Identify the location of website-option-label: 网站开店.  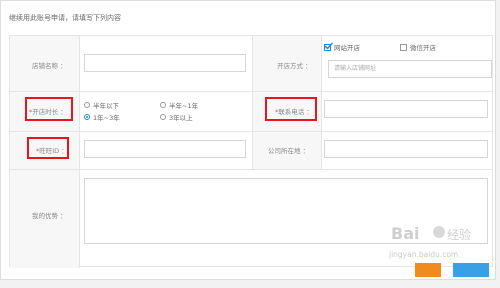
(347, 48).